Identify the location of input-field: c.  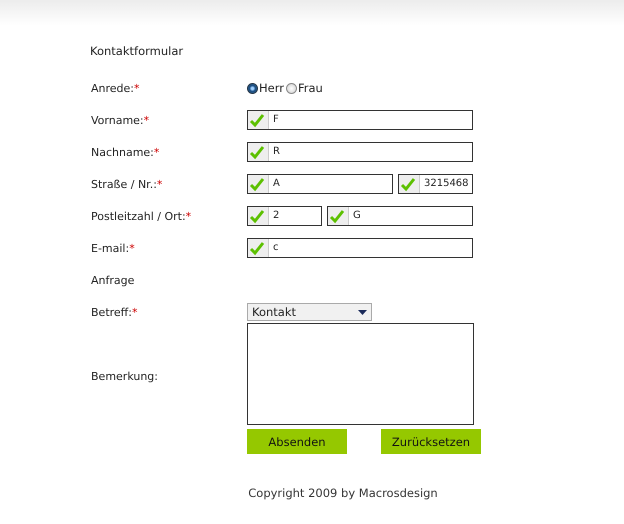
(360, 248).